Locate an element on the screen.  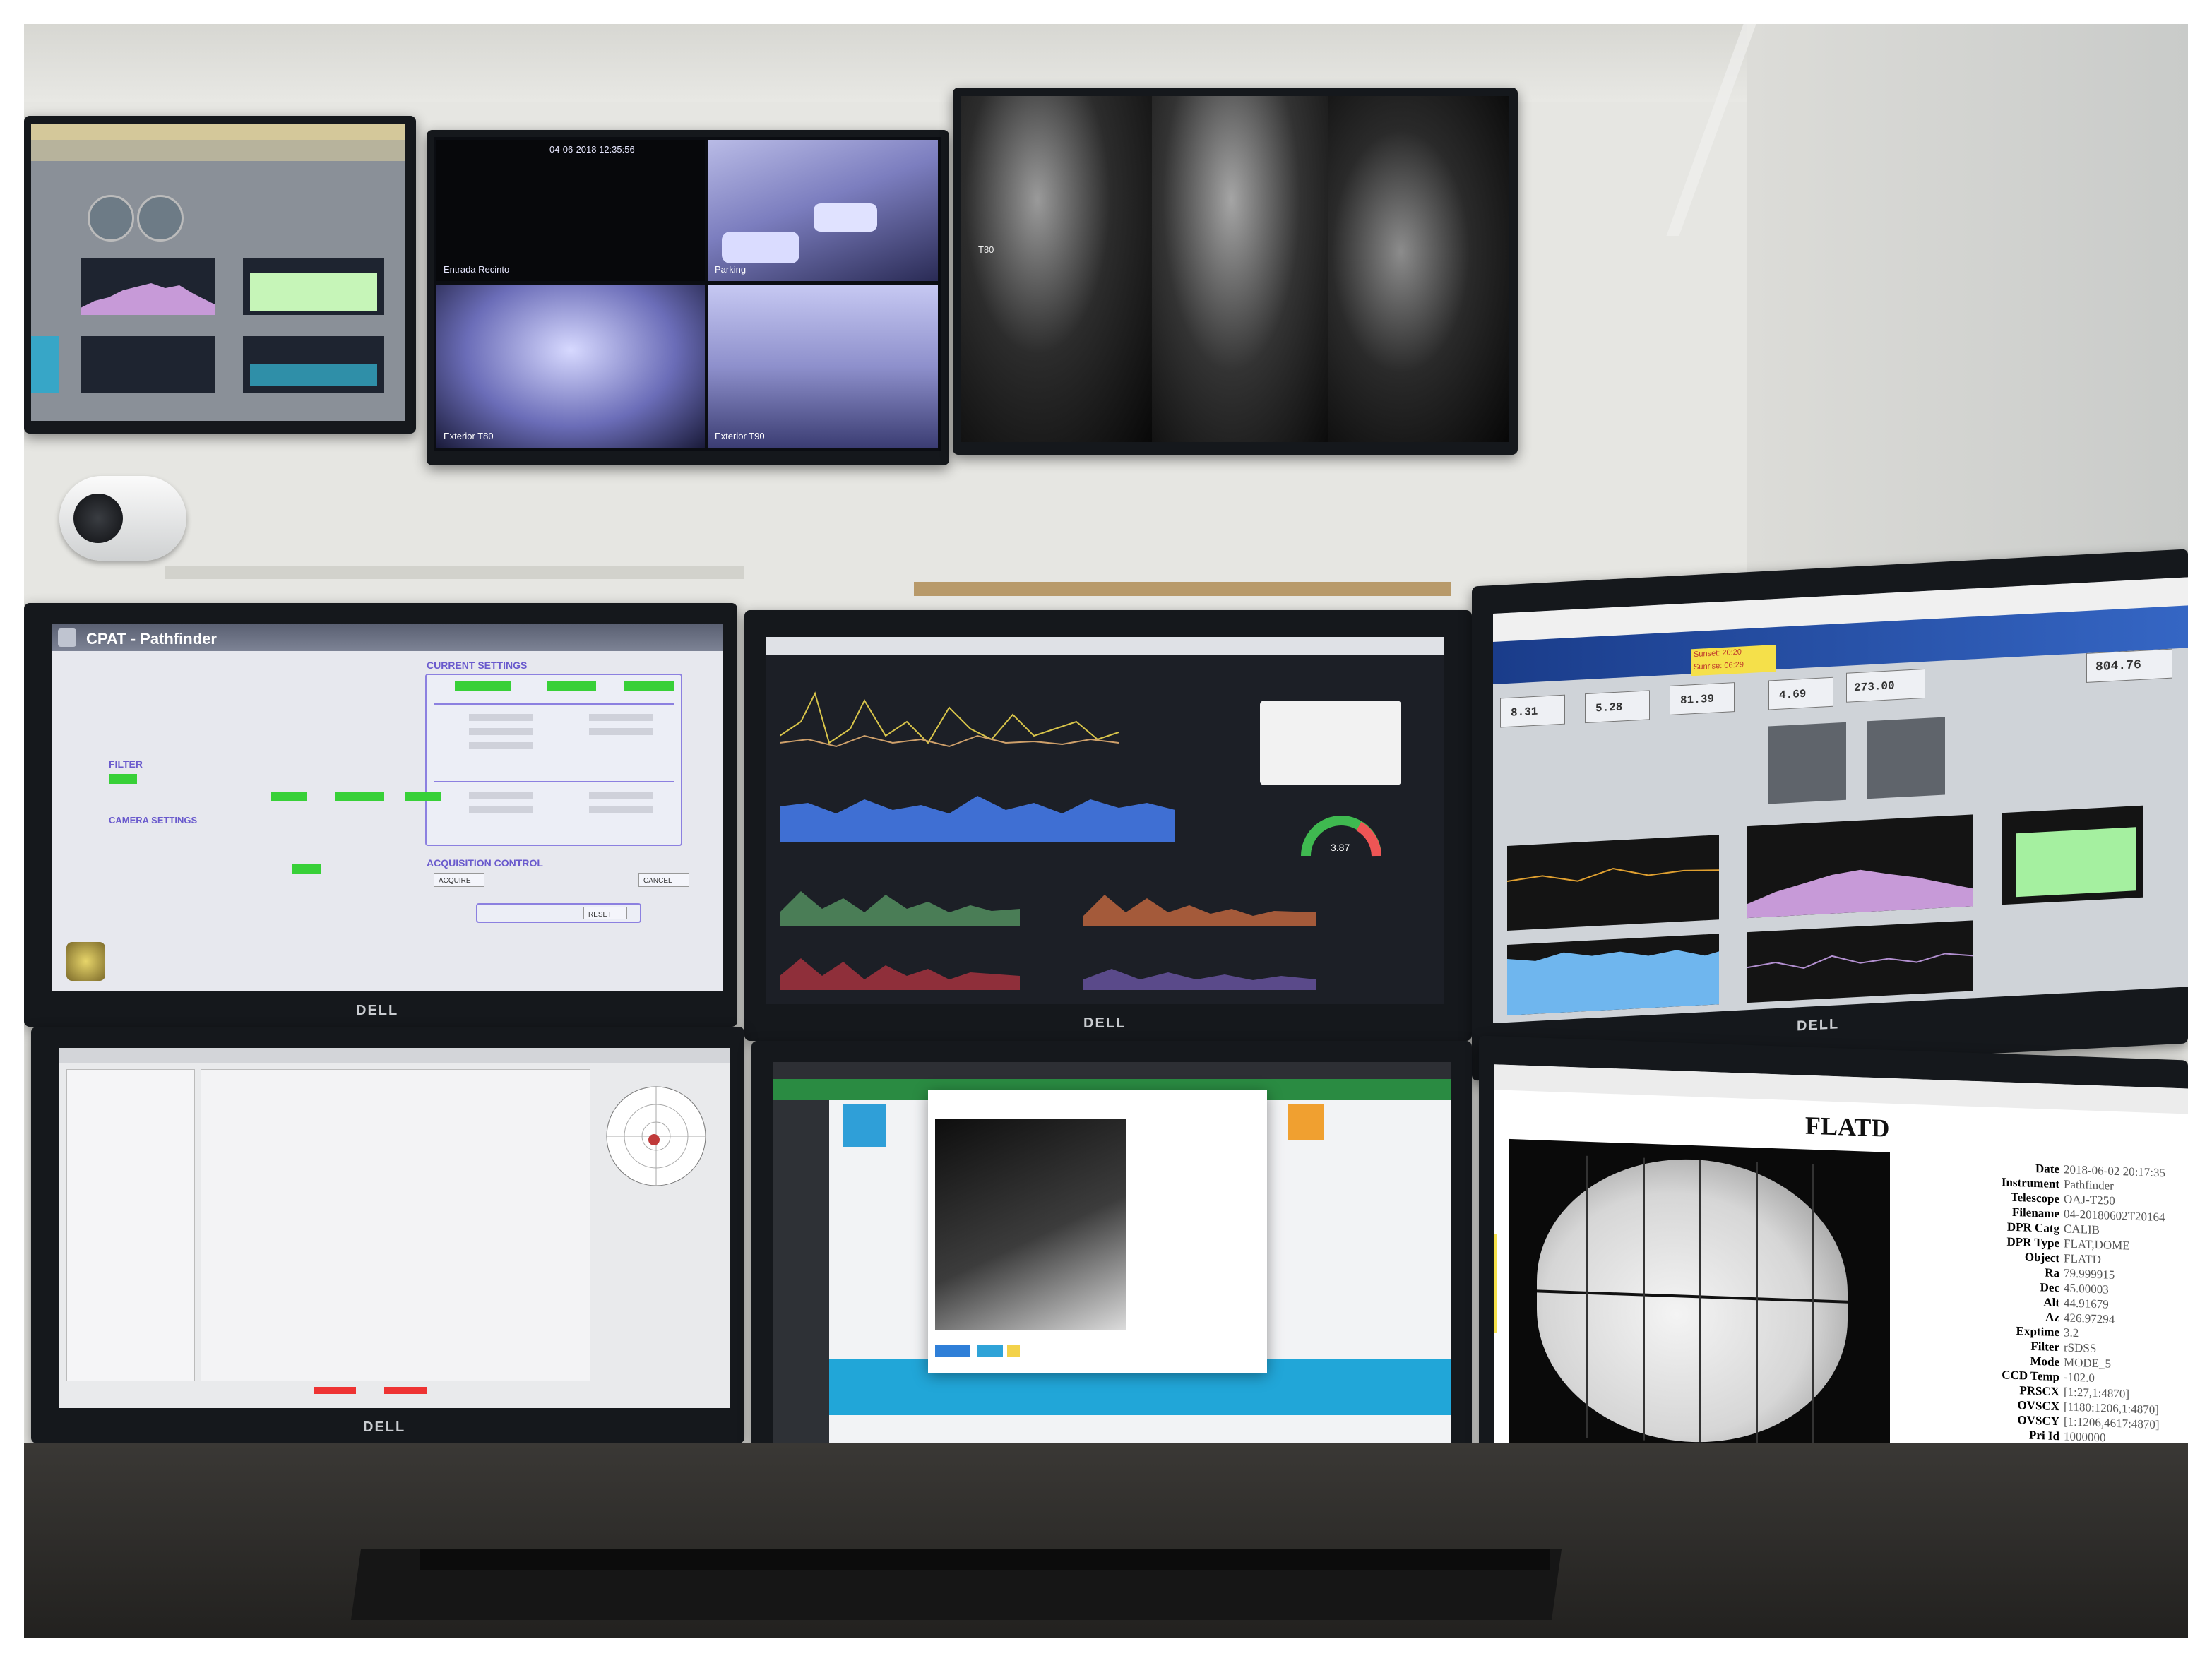
value-3: 81.39 is located at coordinates (1697, 700).